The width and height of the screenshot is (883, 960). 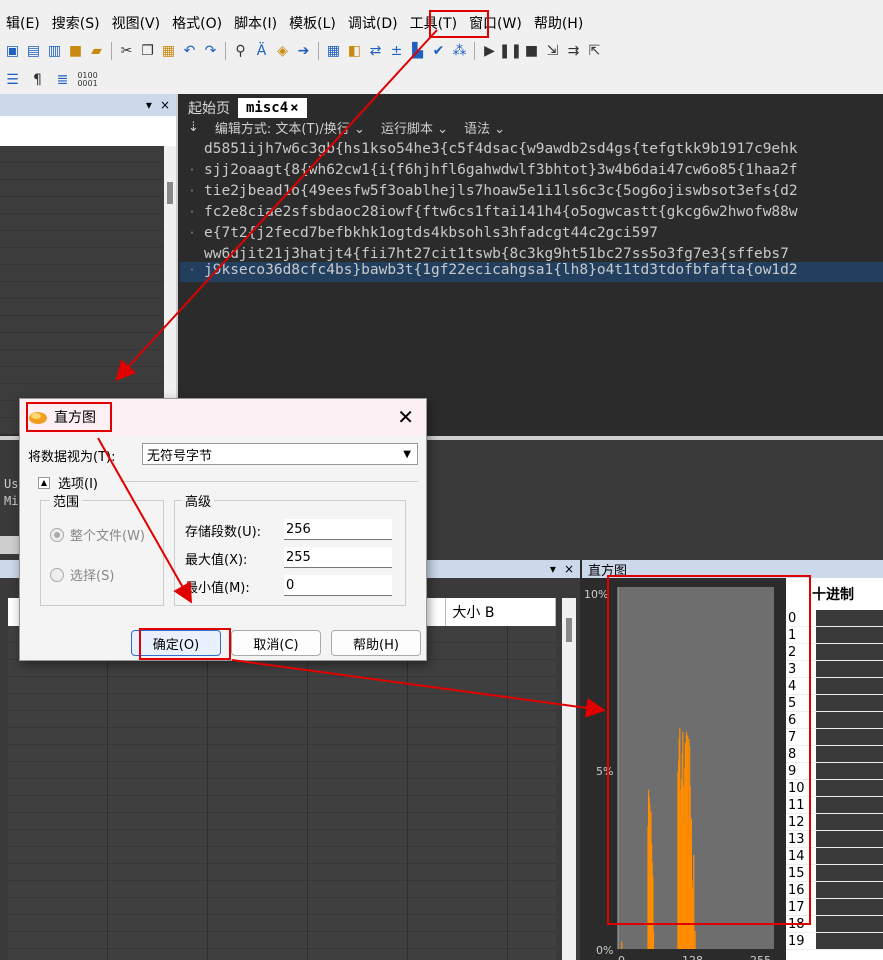 I want to click on list-item: 5, so click(x=834, y=703).